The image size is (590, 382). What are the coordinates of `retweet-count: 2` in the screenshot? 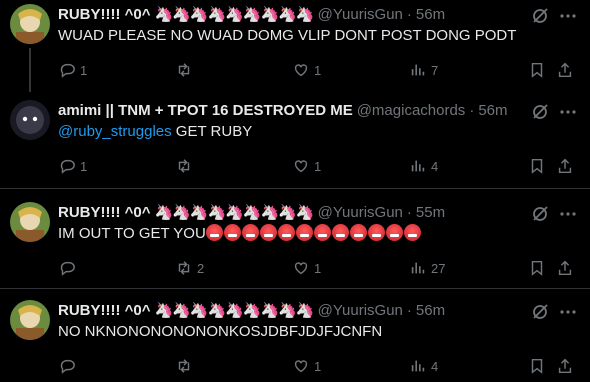 It's located at (201, 268).